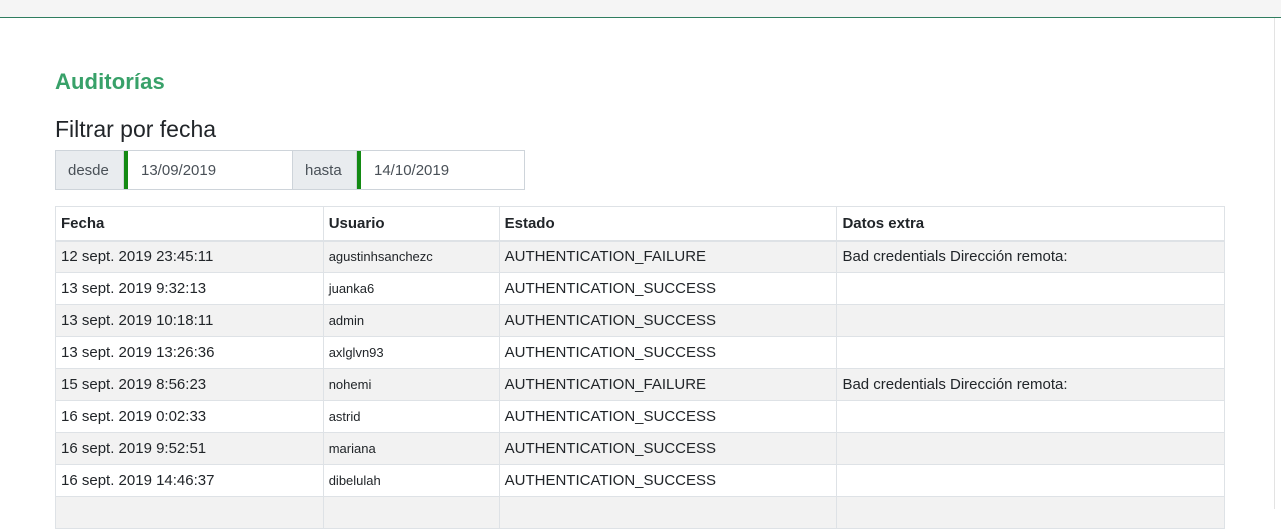 The width and height of the screenshot is (1281, 529). What do you see at coordinates (136, 129) in the screenshot?
I see `filter-heading: Filtrar por fecha` at bounding box center [136, 129].